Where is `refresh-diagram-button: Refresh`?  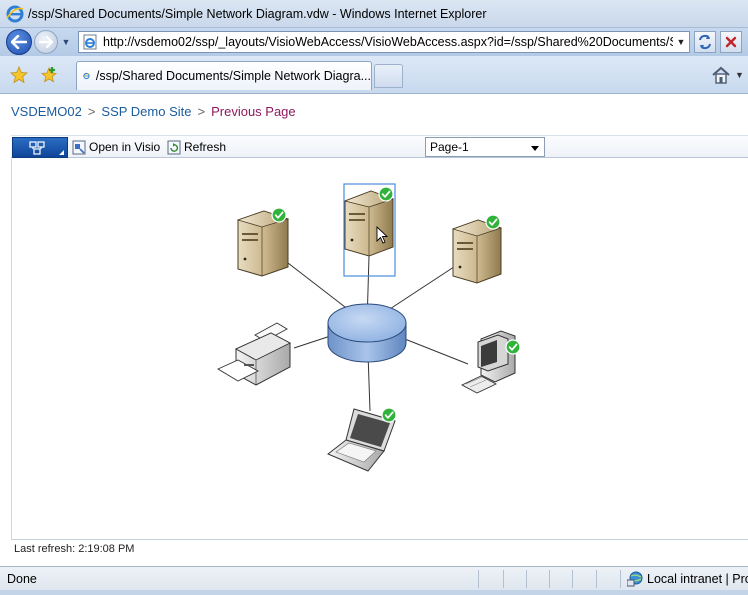 refresh-diagram-button: Refresh is located at coordinates (196, 147).